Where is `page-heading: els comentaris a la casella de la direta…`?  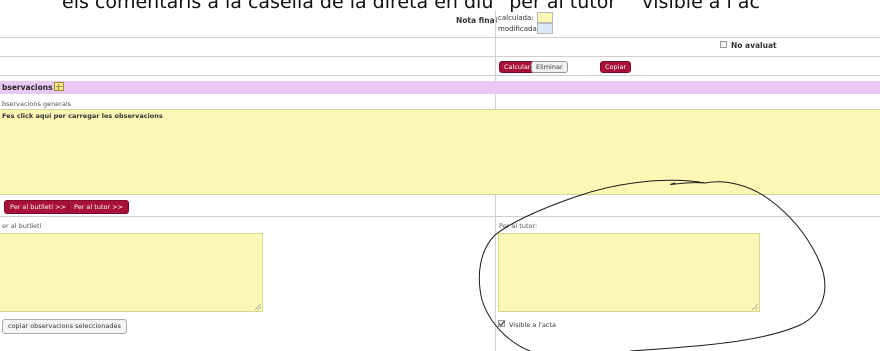 page-heading: els comentaris a la casella de la direta… is located at coordinates (411, 6).